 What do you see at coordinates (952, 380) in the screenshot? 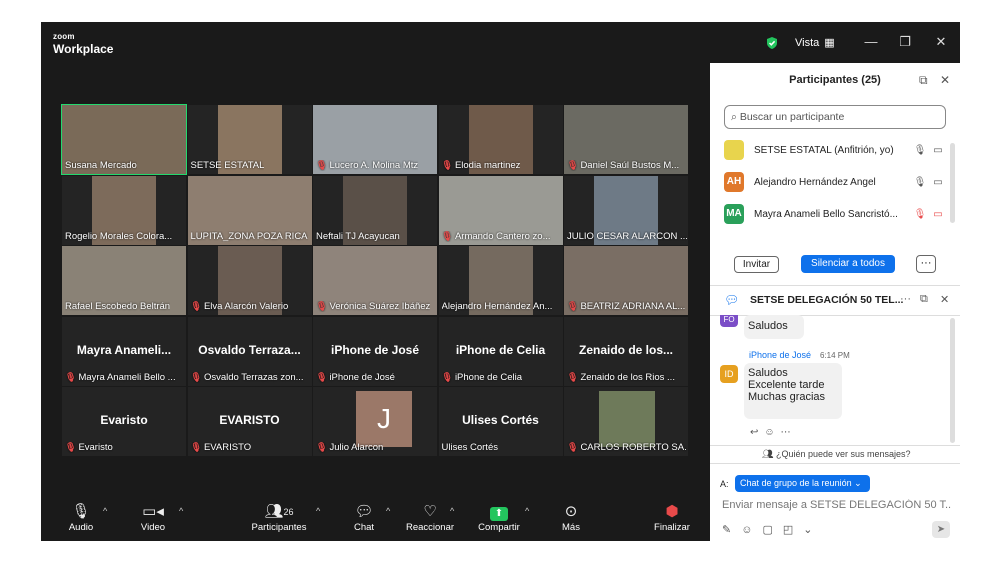
I see `chat-scrollbar` at bounding box center [952, 380].